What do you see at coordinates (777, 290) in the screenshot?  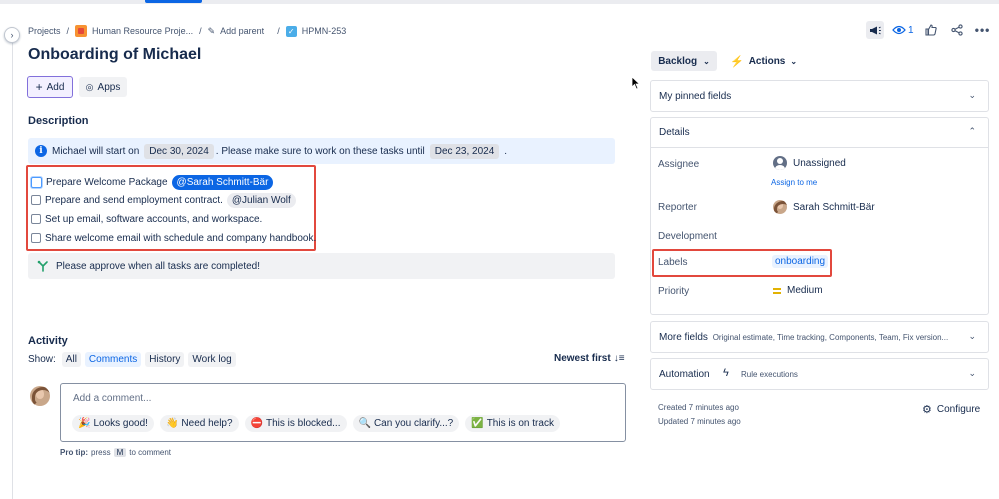 I see `priority-medium-icon` at bounding box center [777, 290].